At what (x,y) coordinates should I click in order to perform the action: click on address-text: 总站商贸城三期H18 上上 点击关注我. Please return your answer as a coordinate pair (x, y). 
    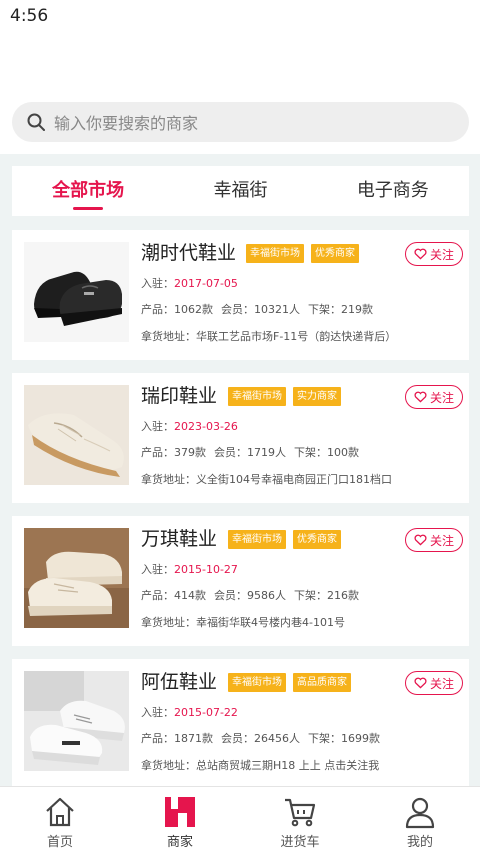
    Looking at the image, I should click on (288, 765).